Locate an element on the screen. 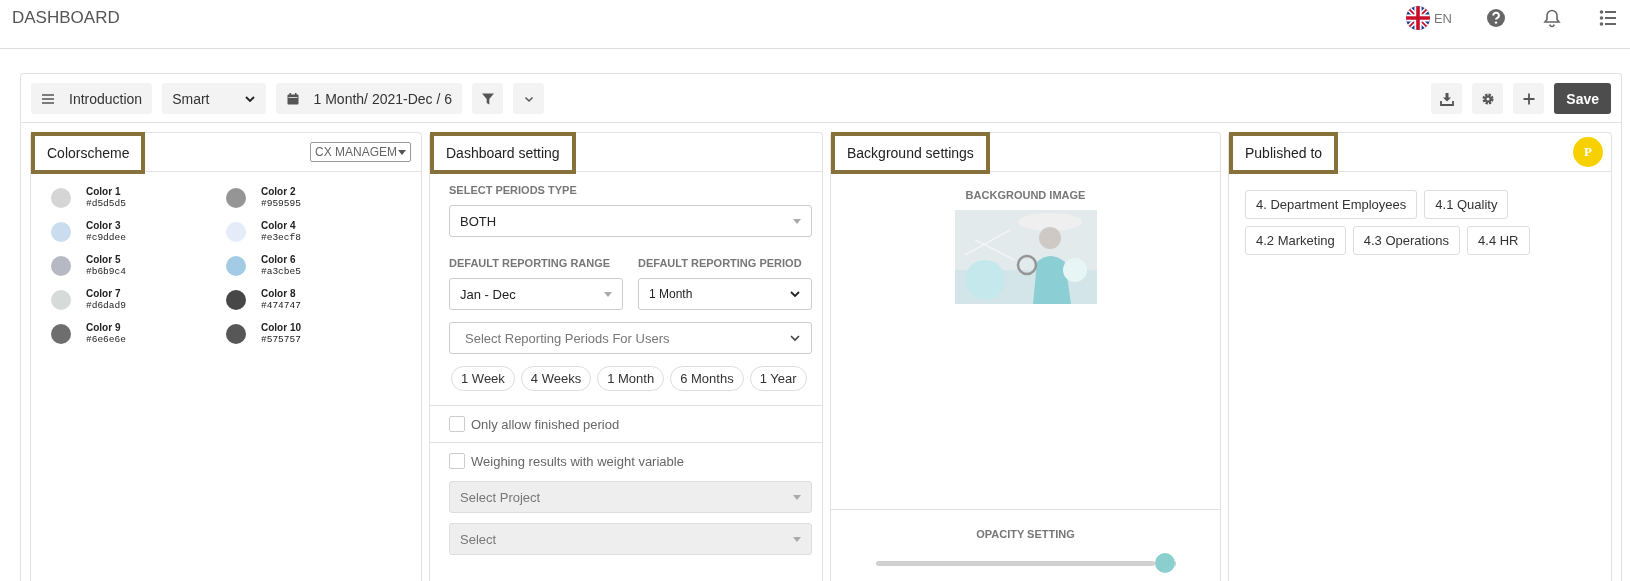 The height and width of the screenshot is (581, 1630). color-hex: #959595 is located at coordinates (281, 204).